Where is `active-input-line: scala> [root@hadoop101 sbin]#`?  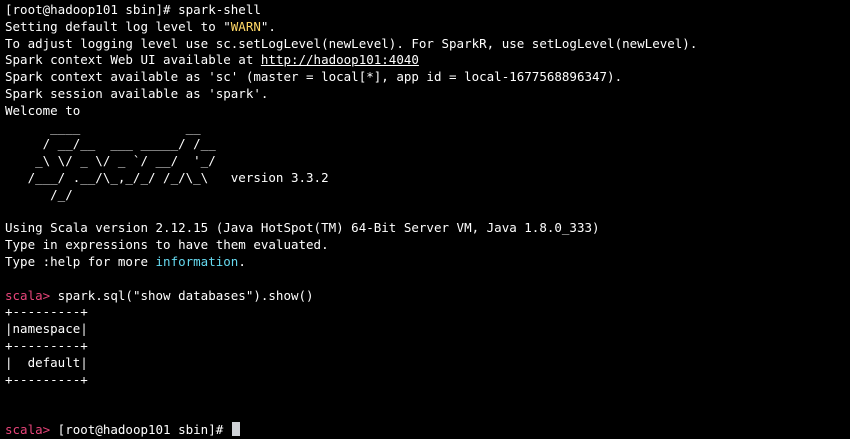
active-input-line: scala> [root@hadoop101 sbin]# is located at coordinates (427, 430).